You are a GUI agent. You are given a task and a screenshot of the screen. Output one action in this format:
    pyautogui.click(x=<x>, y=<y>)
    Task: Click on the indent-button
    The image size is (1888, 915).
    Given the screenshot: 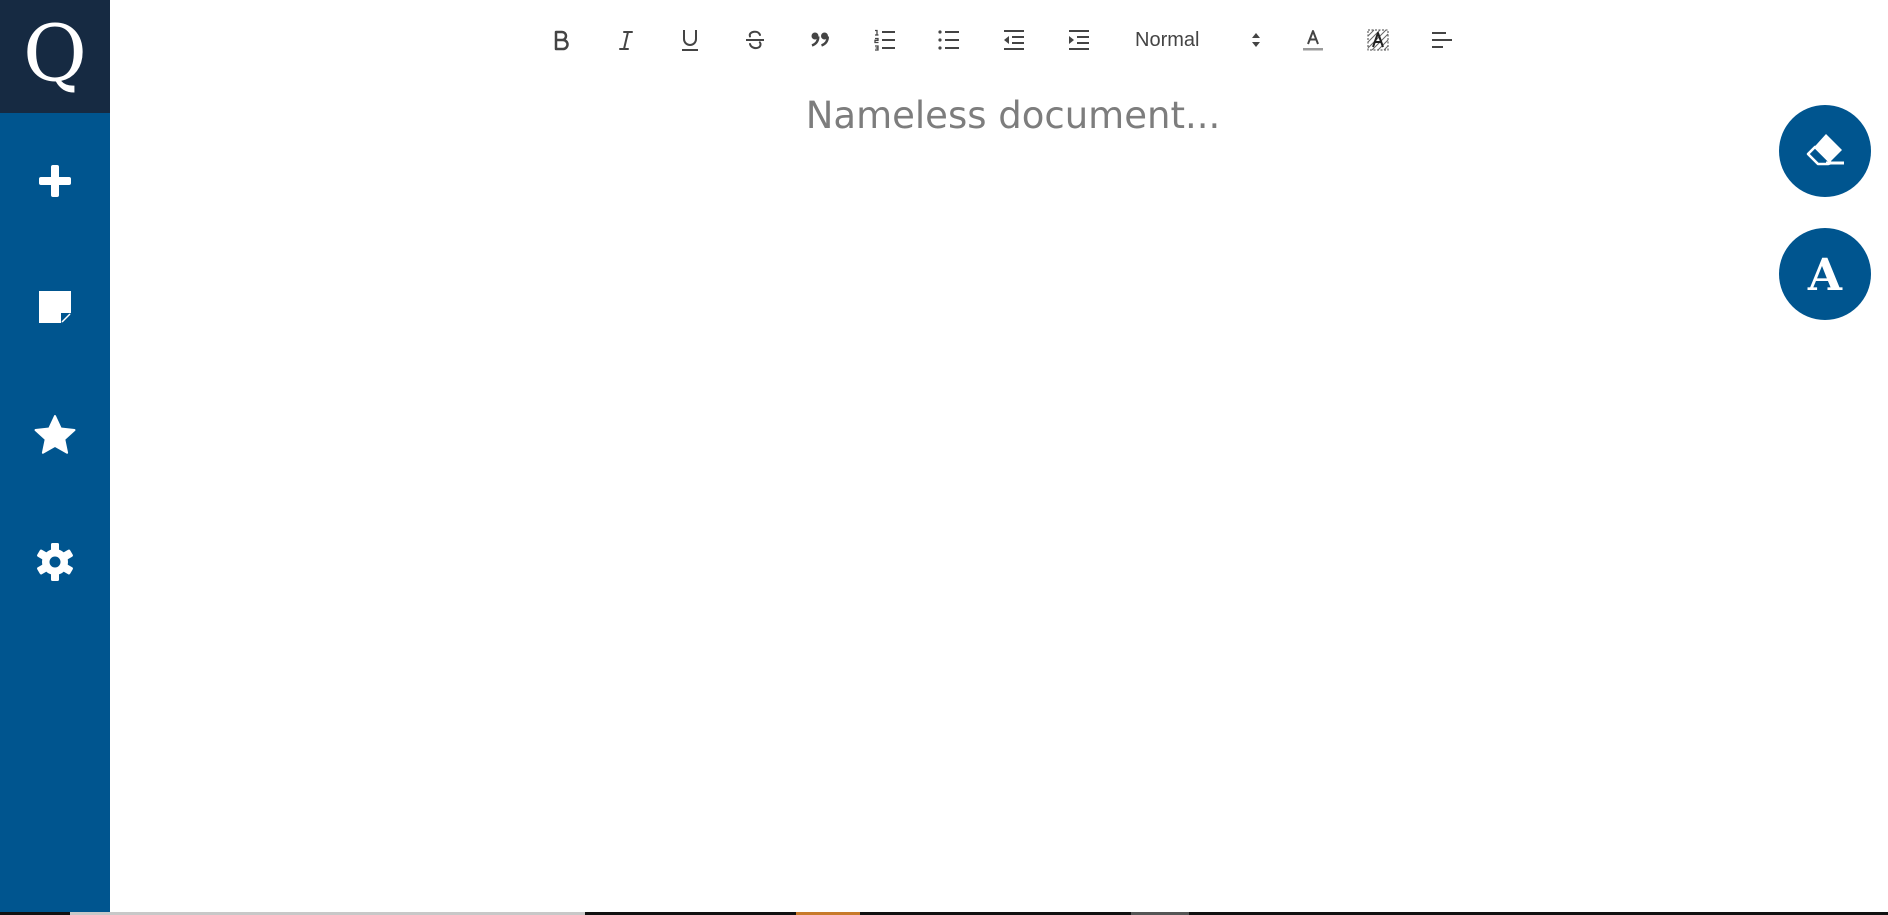 What is the action you would take?
    pyautogui.click(x=1079, y=40)
    